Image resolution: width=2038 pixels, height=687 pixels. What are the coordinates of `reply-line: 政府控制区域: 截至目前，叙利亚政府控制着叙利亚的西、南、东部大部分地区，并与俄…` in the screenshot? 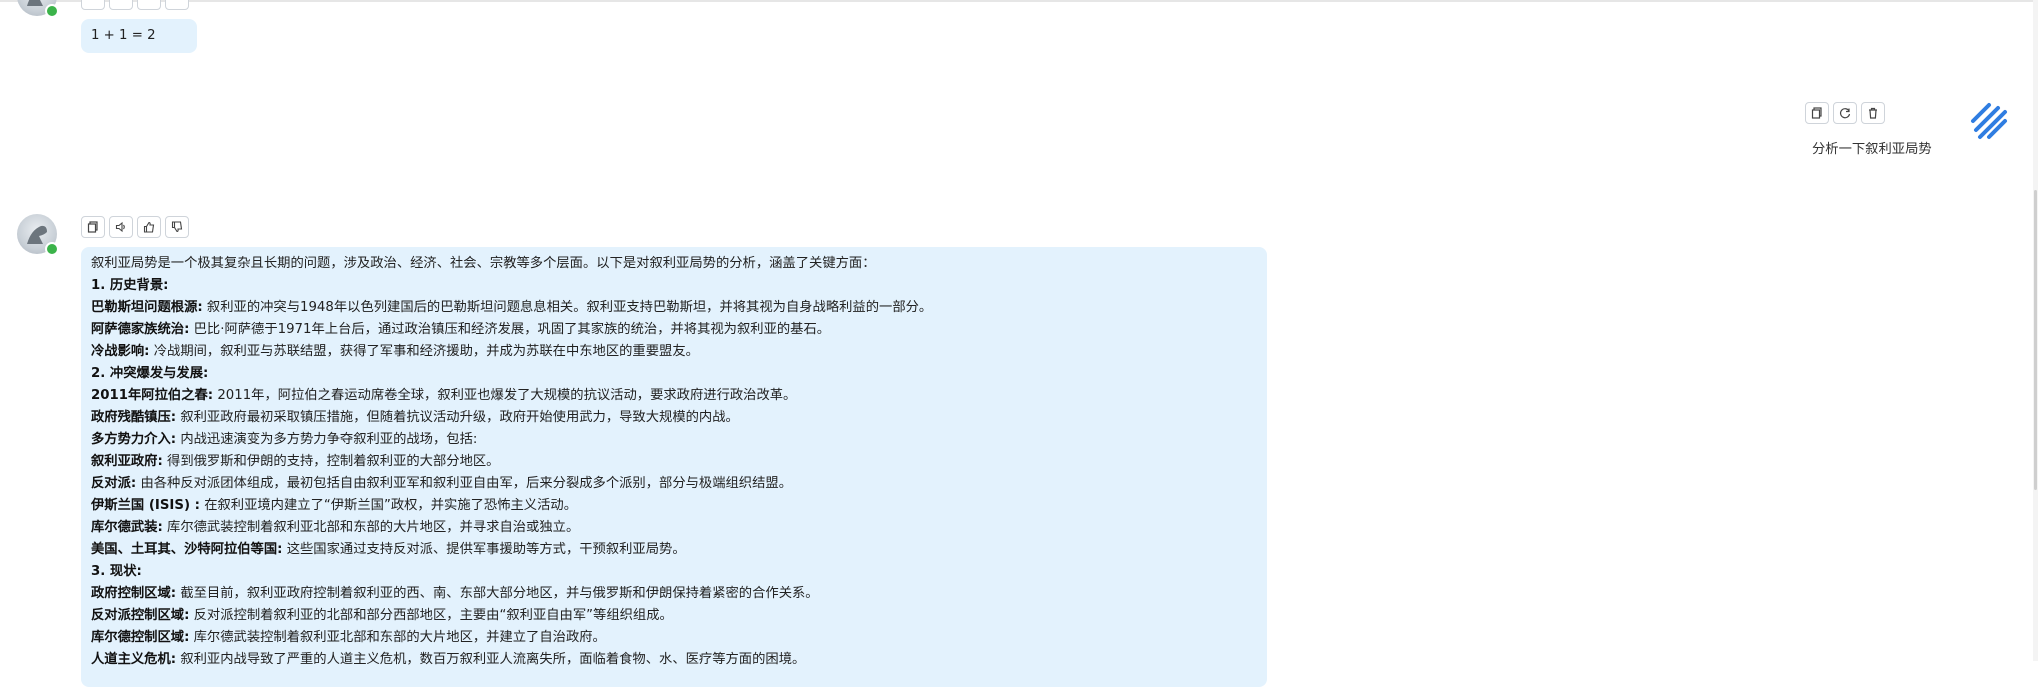 It's located at (455, 593).